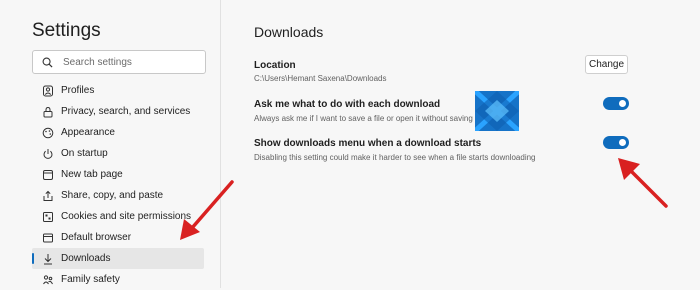  I want to click on change-location-button: Change, so click(606, 64).